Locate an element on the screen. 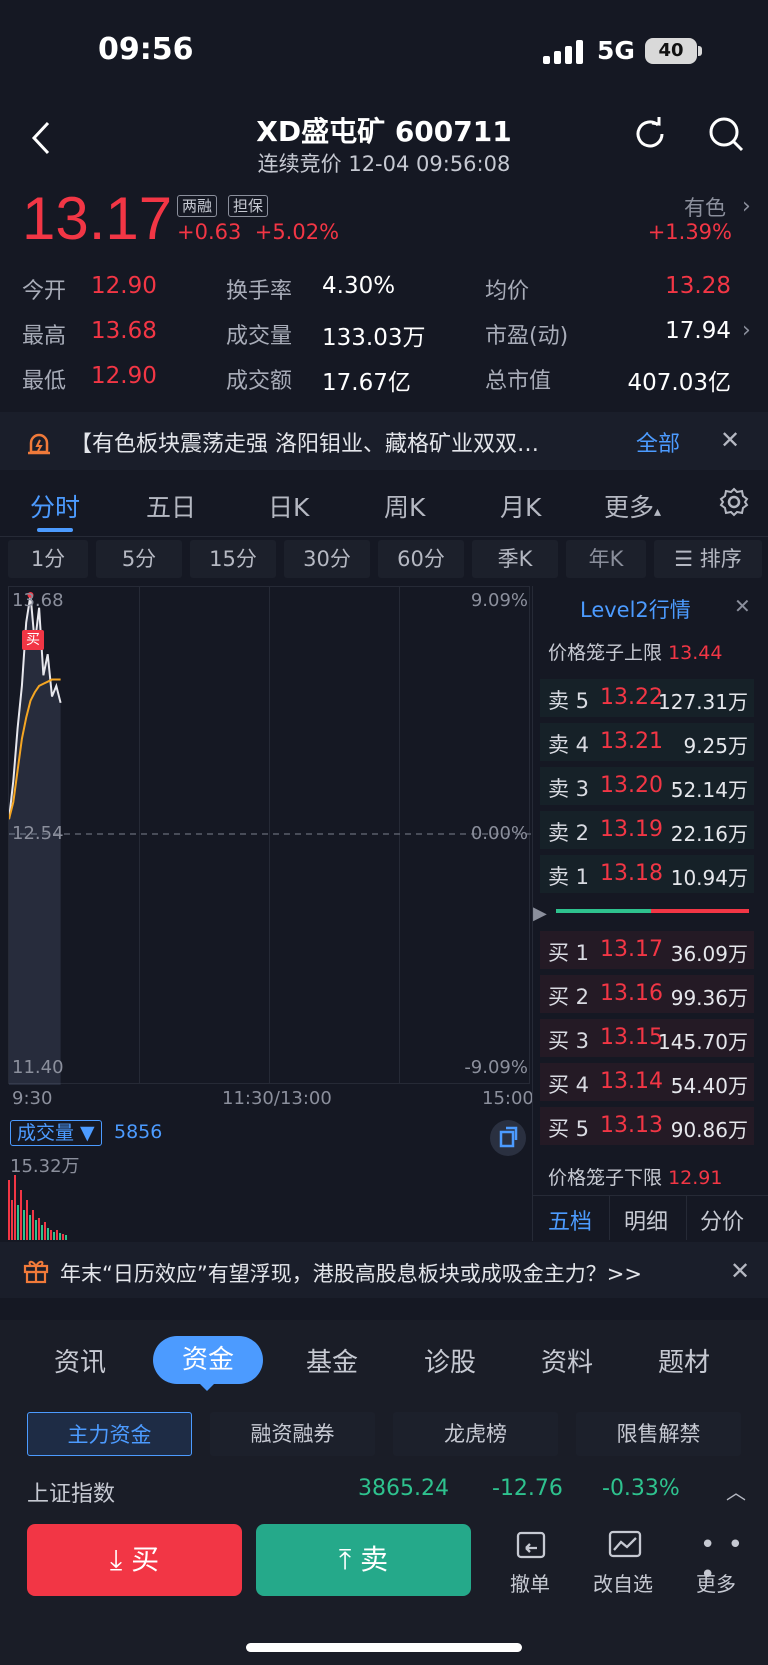 The image size is (768, 1665). subtab-1min: 1分 is located at coordinates (48, 559).